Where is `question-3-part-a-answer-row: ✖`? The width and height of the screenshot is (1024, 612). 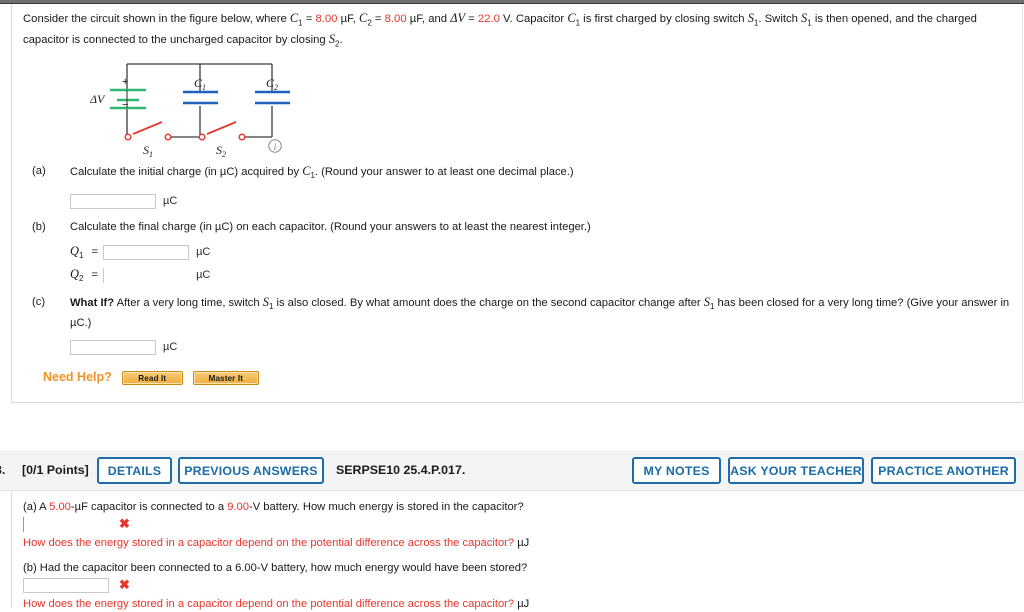
question-3-part-a-answer-row: ✖ is located at coordinates (76, 524).